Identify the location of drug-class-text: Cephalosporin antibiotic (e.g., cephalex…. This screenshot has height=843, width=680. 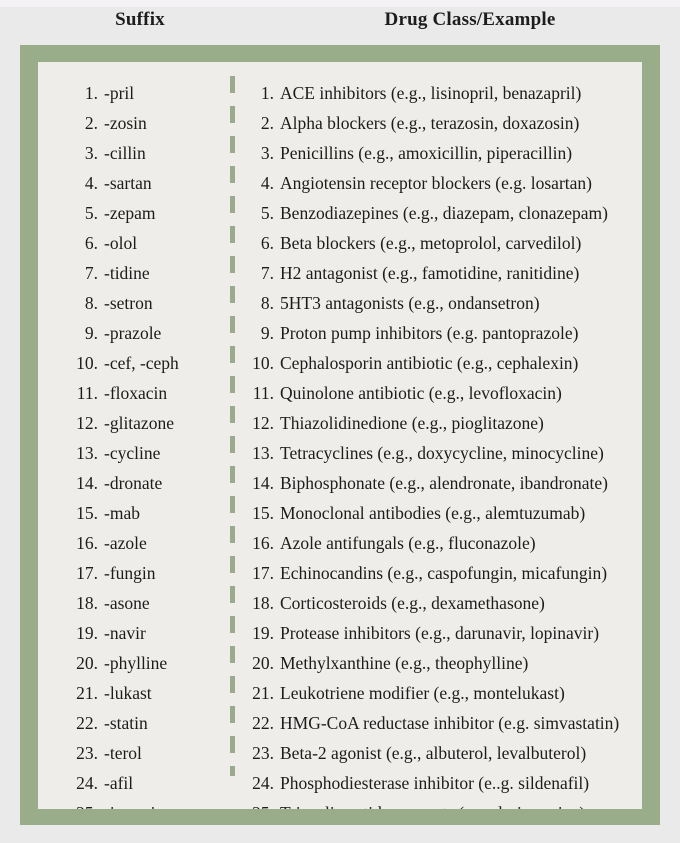
(429, 363).